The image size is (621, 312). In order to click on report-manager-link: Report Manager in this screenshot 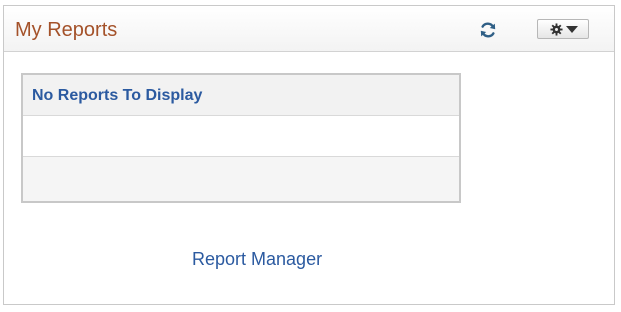, I will do `click(257, 259)`.